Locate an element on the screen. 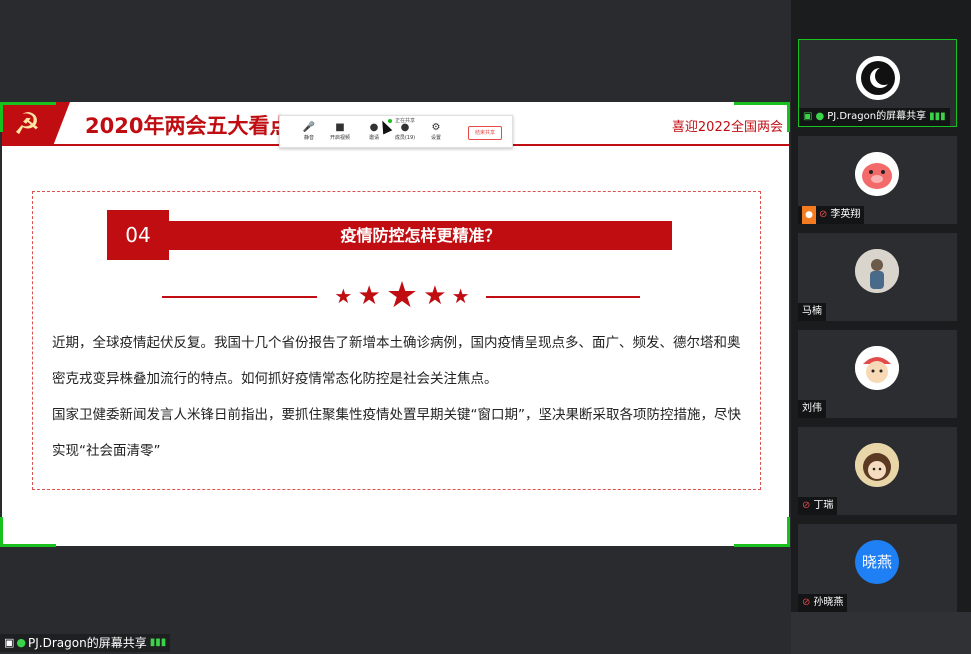 The height and width of the screenshot is (654, 971). participant-tile: 晓燕 ⊘ 孙晓燕 is located at coordinates (877, 568).